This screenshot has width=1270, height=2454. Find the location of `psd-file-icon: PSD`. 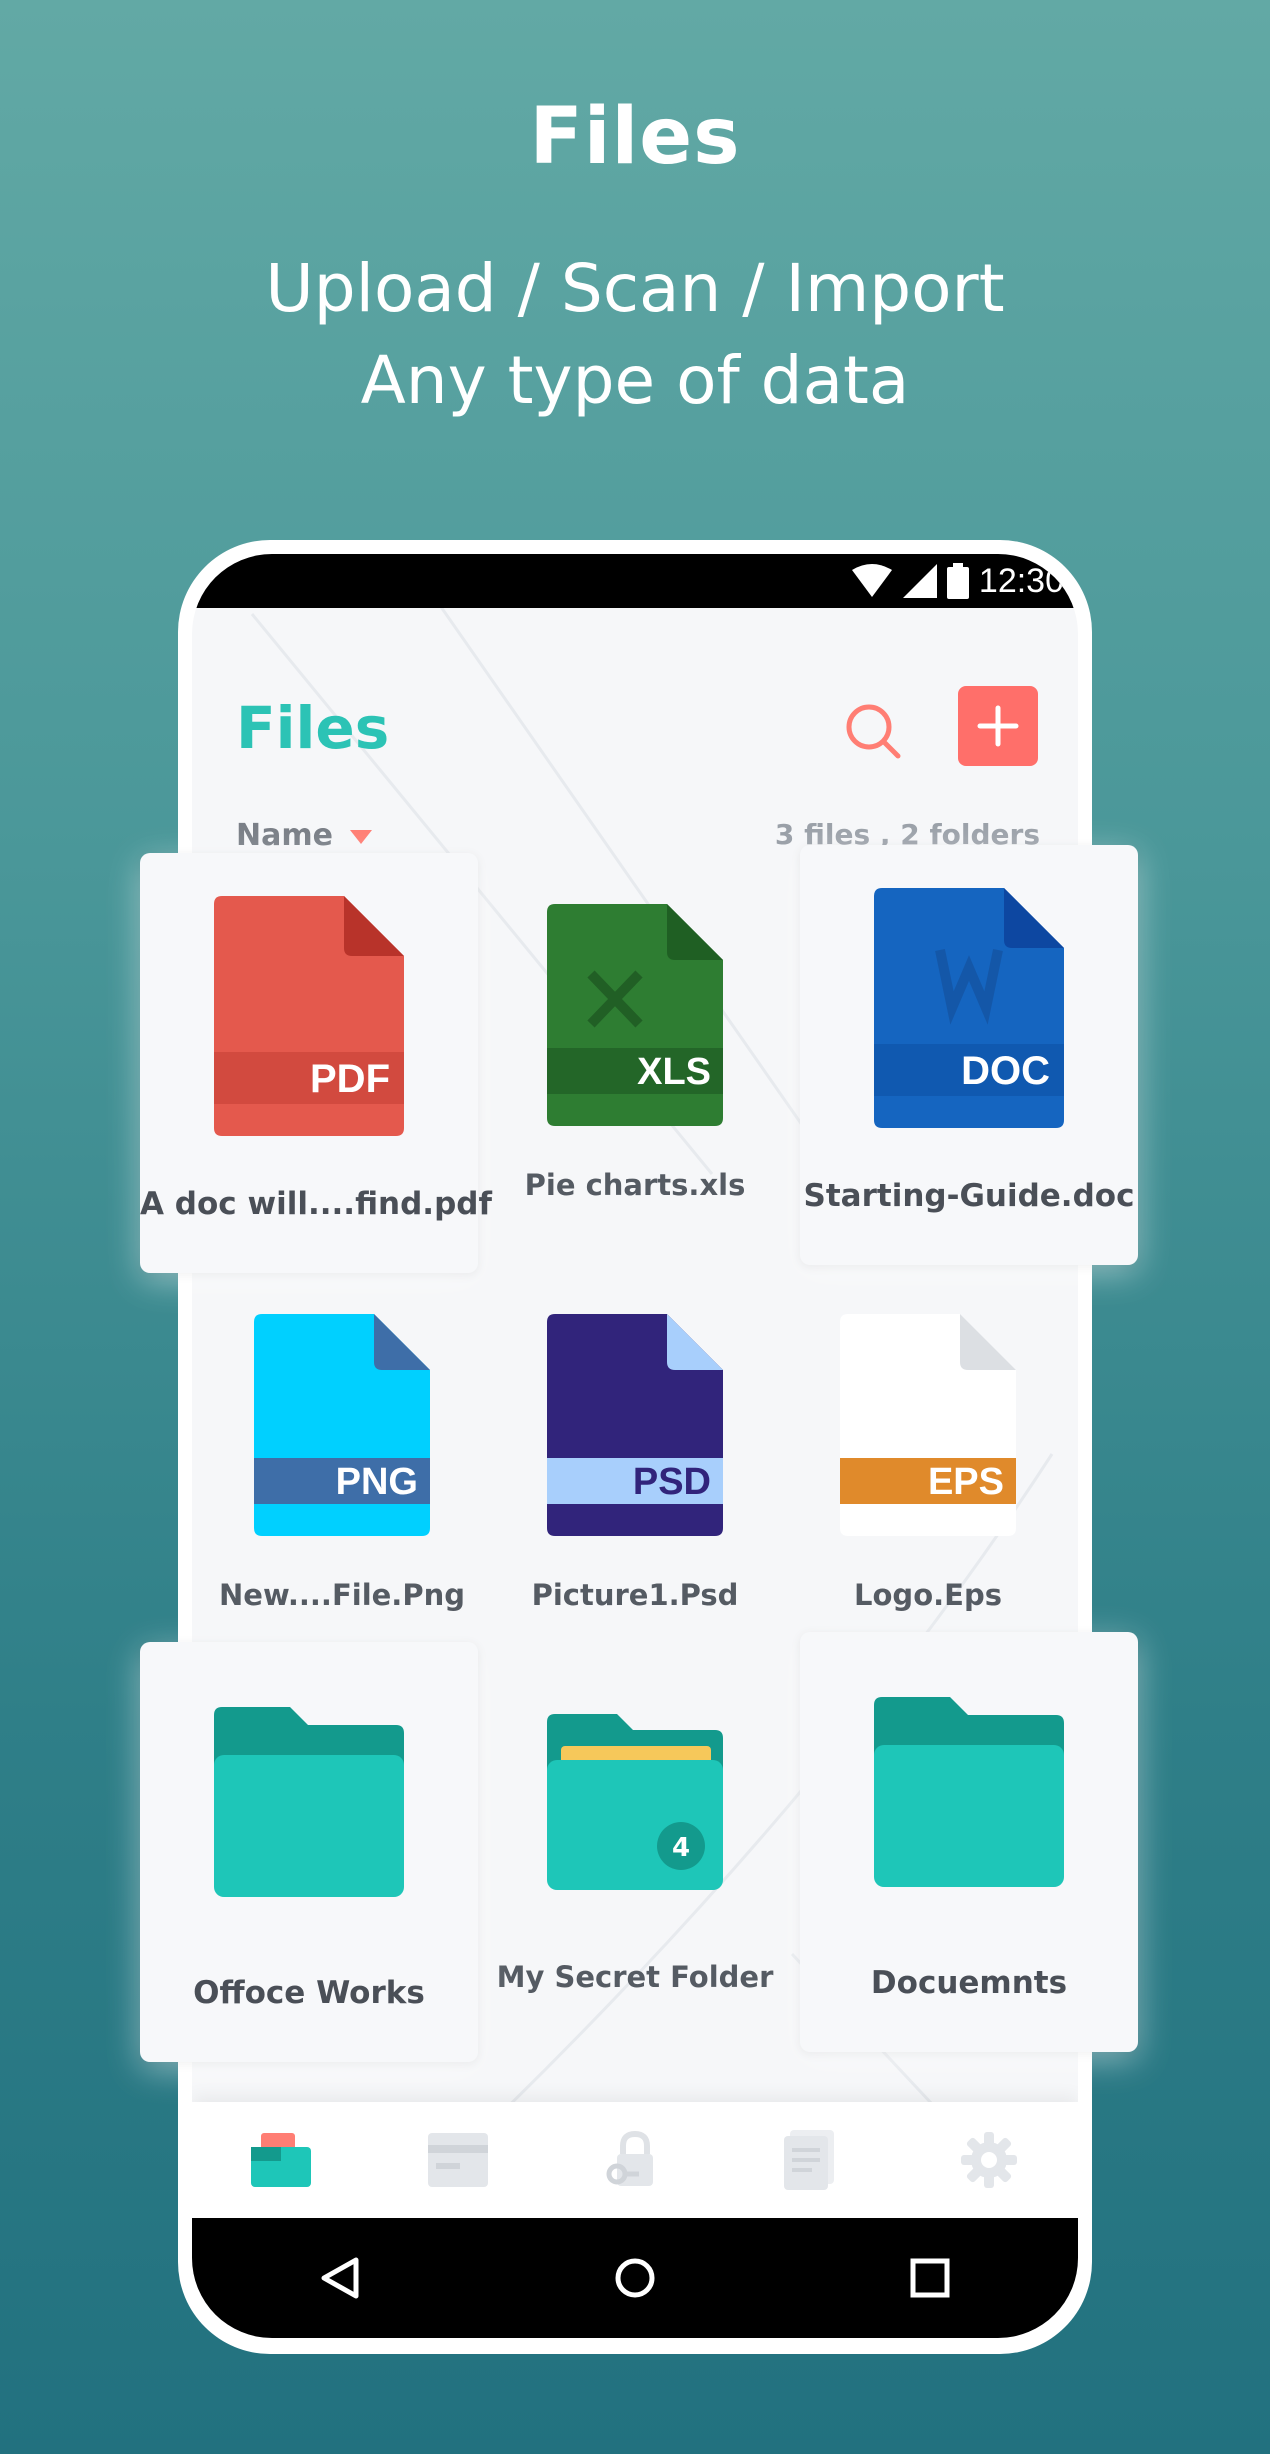

psd-file-icon: PSD is located at coordinates (635, 1425).